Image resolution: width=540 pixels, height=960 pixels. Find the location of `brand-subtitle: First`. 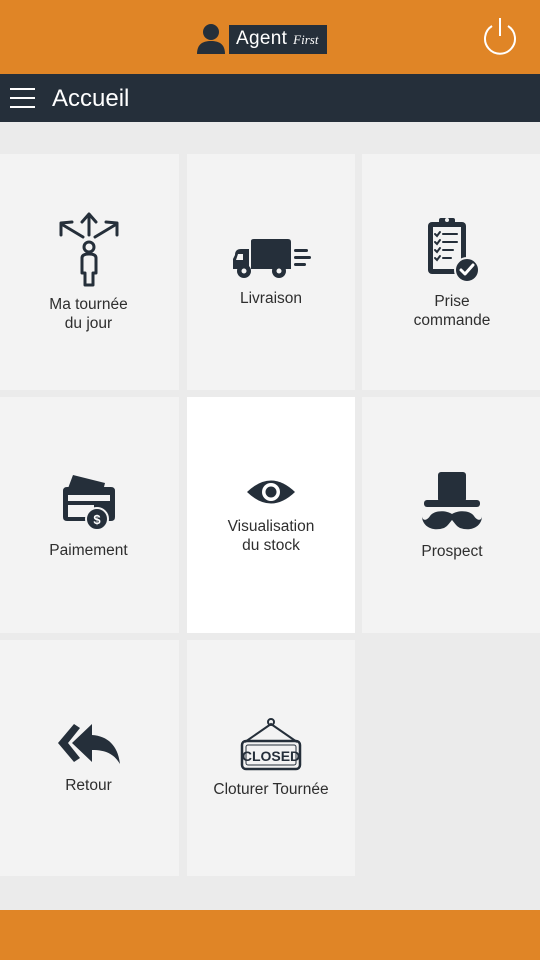

brand-subtitle: First is located at coordinates (306, 39).